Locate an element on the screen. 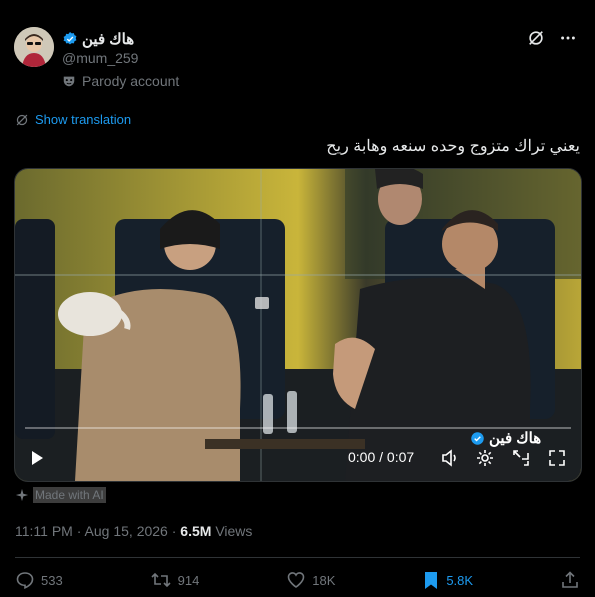 This screenshot has width=595, height=597. watermark-verified-icon is located at coordinates (477, 438).